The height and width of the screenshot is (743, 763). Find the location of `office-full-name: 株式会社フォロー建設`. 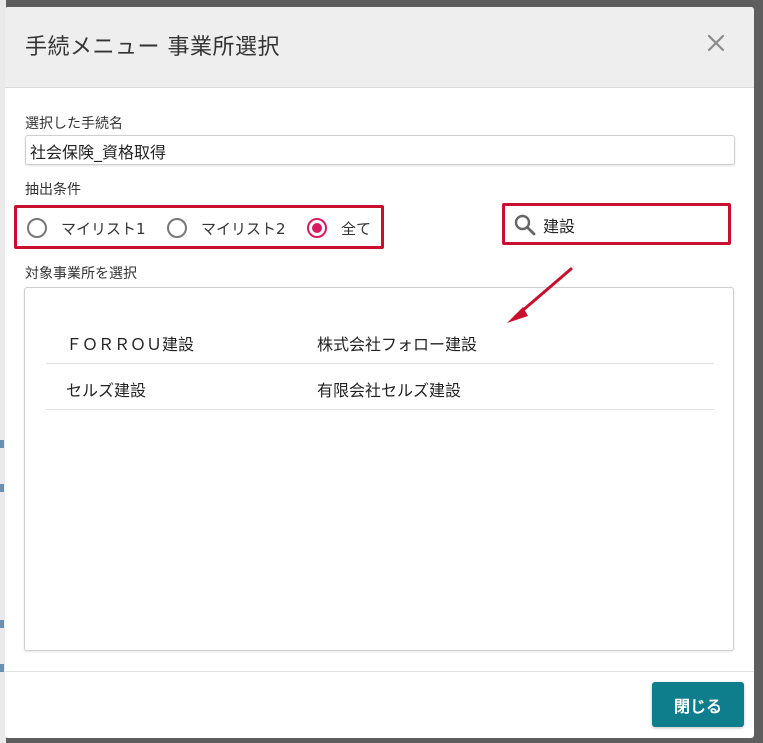

office-full-name: 株式会社フォロー建設 is located at coordinates (397, 344).